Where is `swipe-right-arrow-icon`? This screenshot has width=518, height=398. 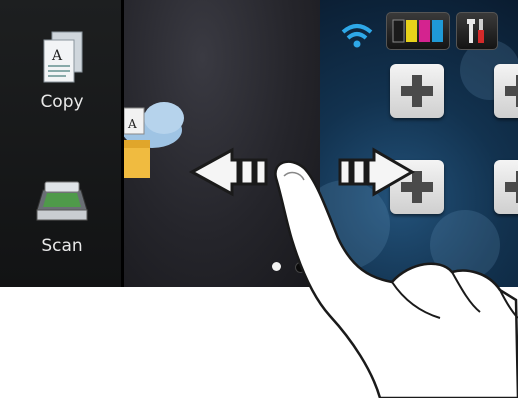
swipe-right-arrow-icon is located at coordinates (376, 172).